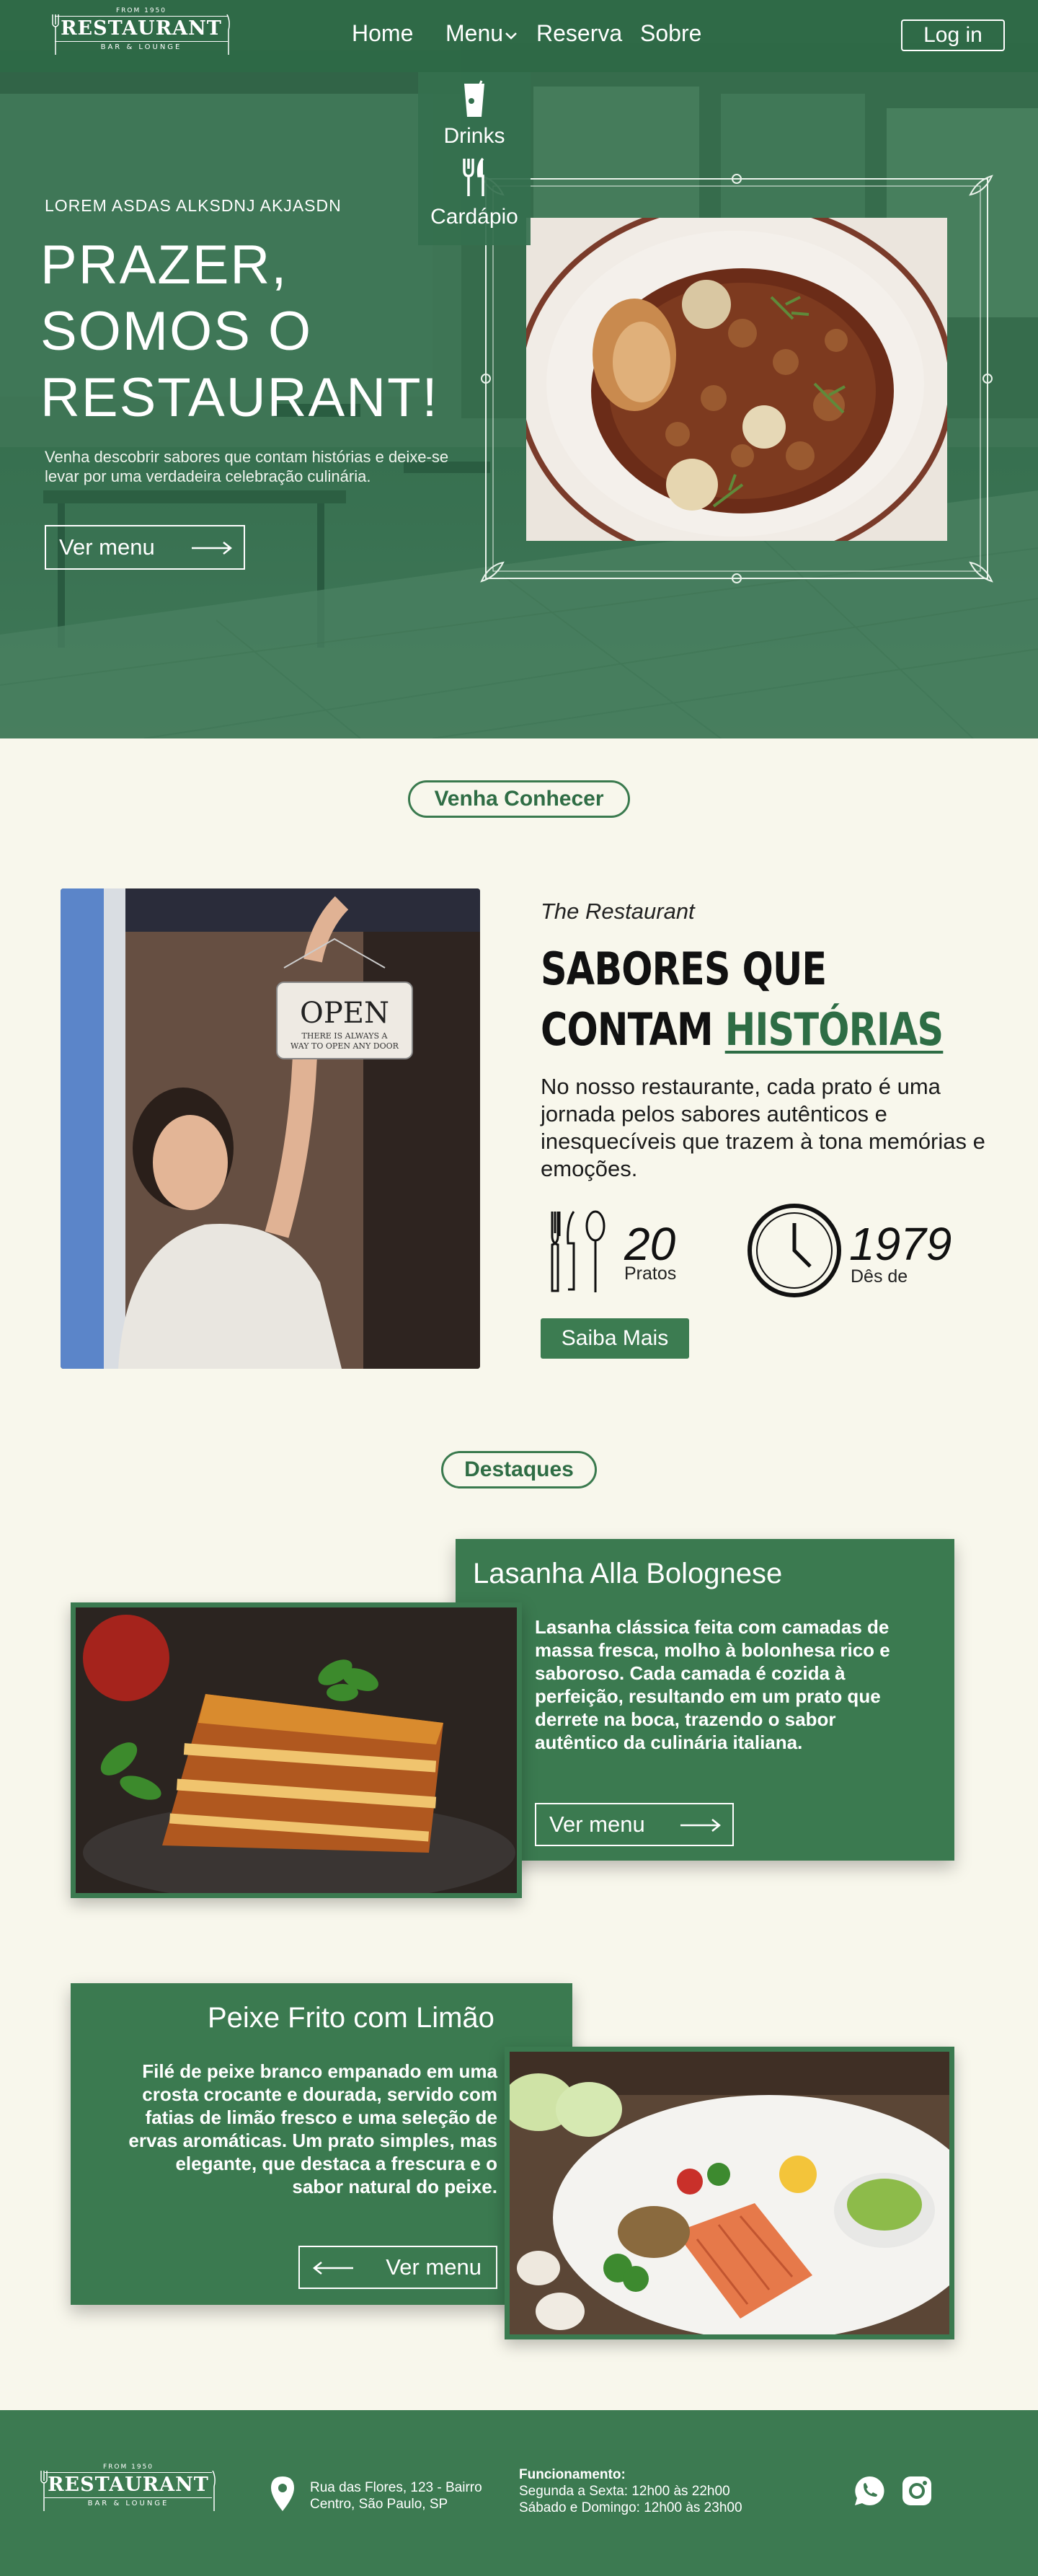 The height and width of the screenshot is (2576, 1038). I want to click on hero-title-line: RESTAURANT!, so click(239, 397).